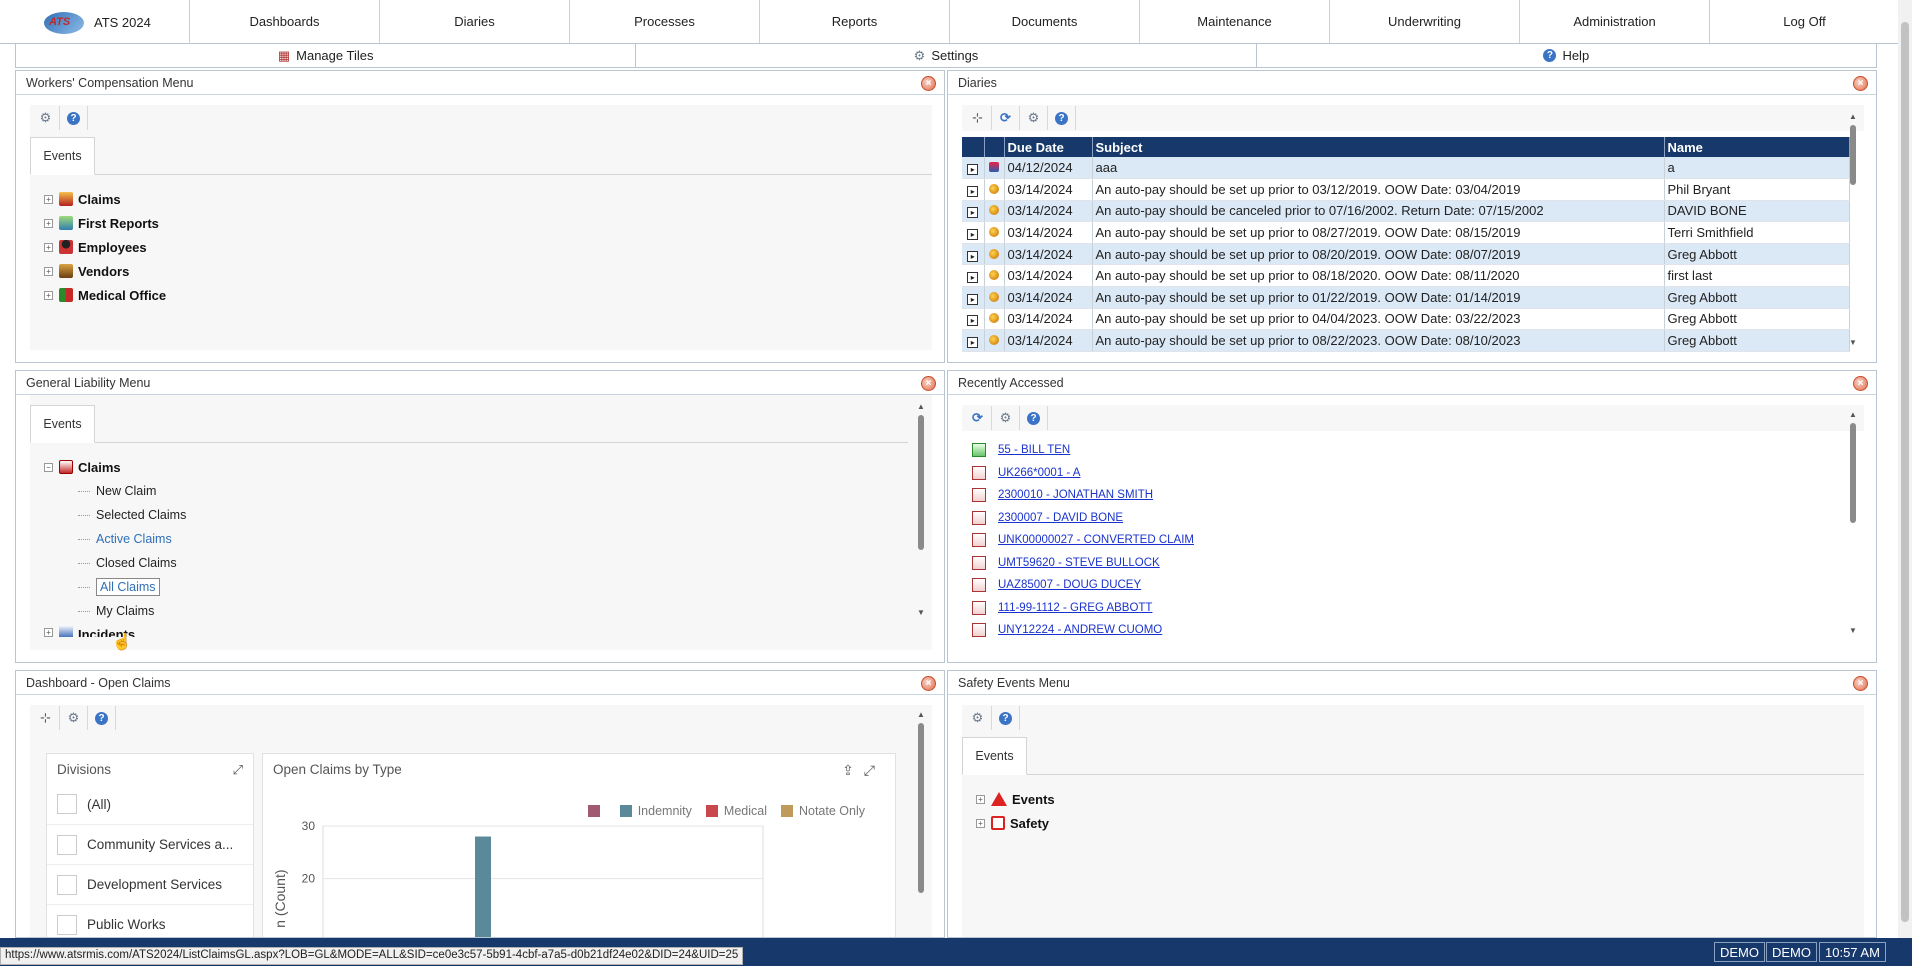 This screenshot has width=1912, height=966. What do you see at coordinates (1048, 147) in the screenshot?
I see `col-due-date: Due Date` at bounding box center [1048, 147].